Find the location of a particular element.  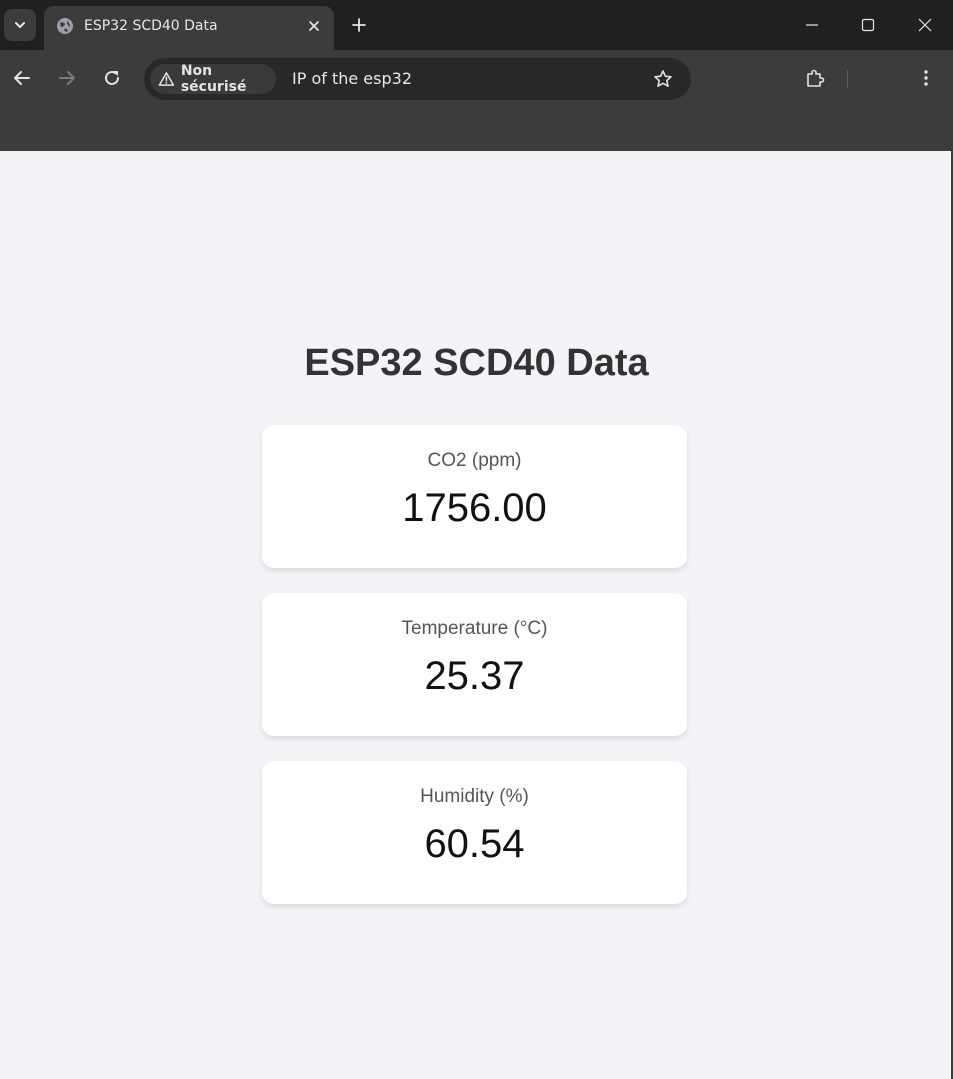

card-value: 1756.00 is located at coordinates (474, 508).